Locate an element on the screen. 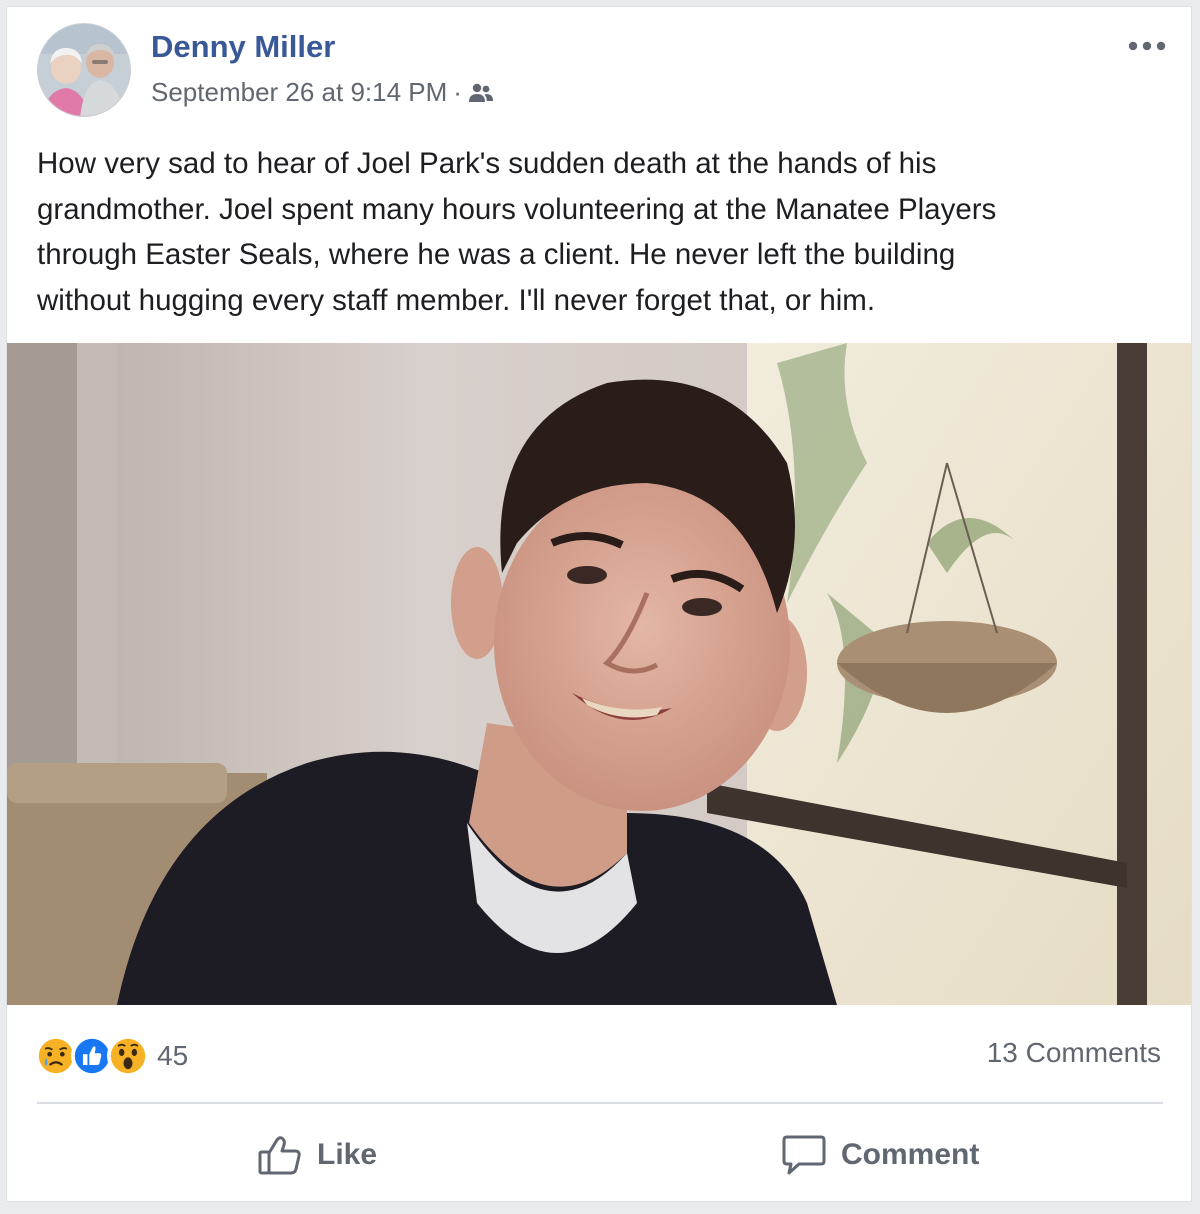 This screenshot has height=1214, width=1200. actions-divider is located at coordinates (600, 1103).